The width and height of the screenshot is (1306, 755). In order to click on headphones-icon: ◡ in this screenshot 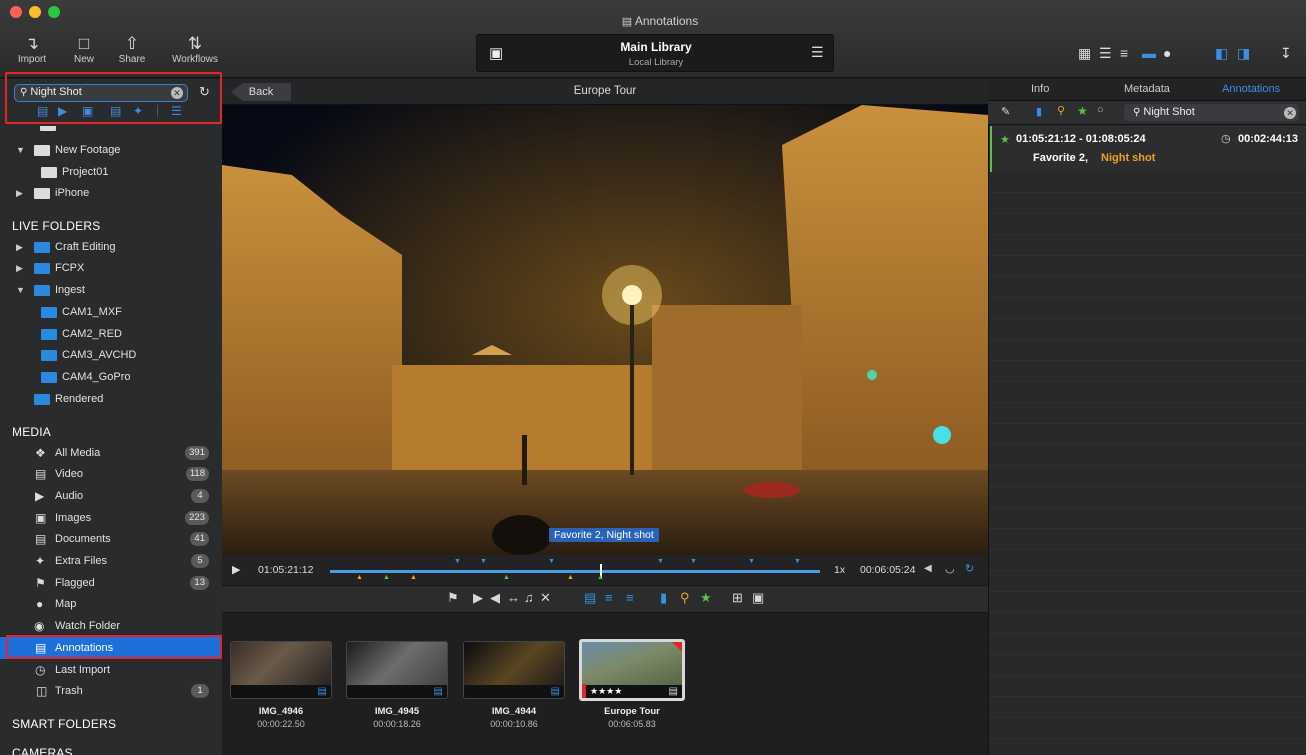, I will do `click(950, 568)`.